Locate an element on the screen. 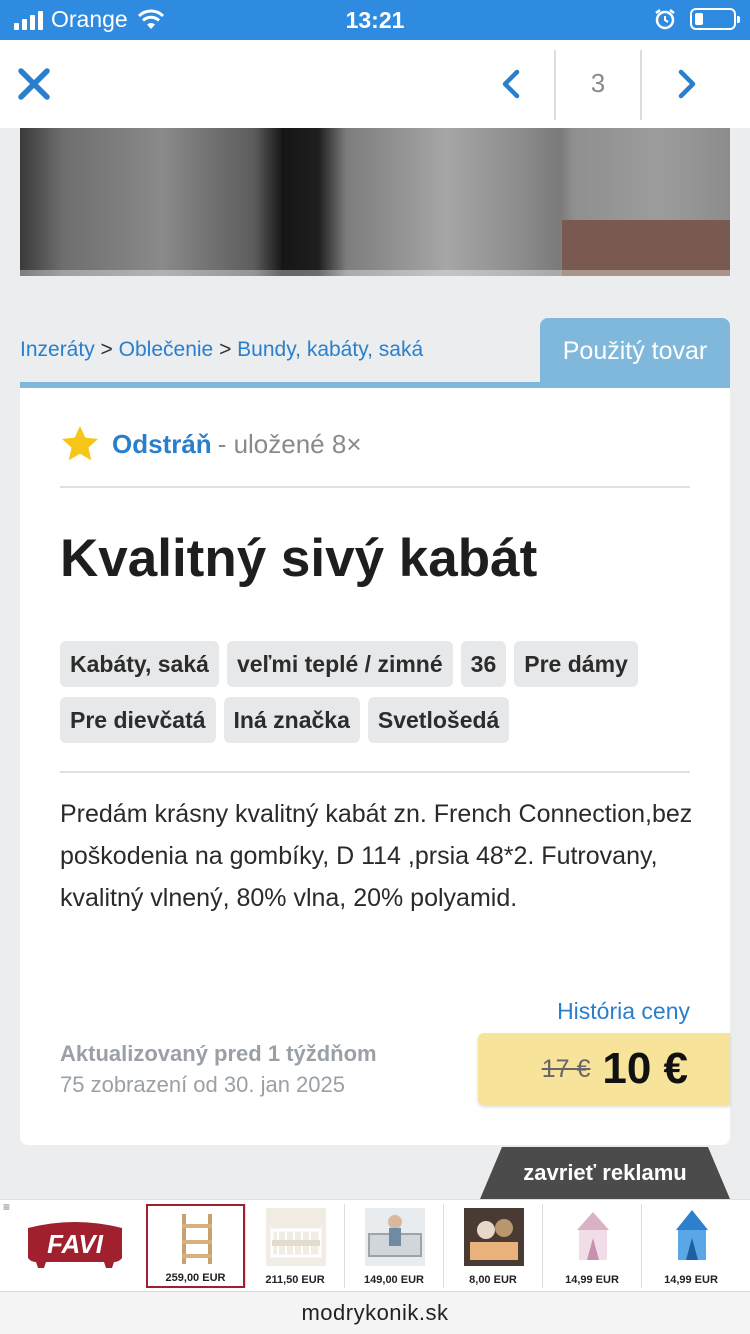 This screenshot has height=1334, width=750. remove-favorite-link: Odstráň is located at coordinates (162, 444).